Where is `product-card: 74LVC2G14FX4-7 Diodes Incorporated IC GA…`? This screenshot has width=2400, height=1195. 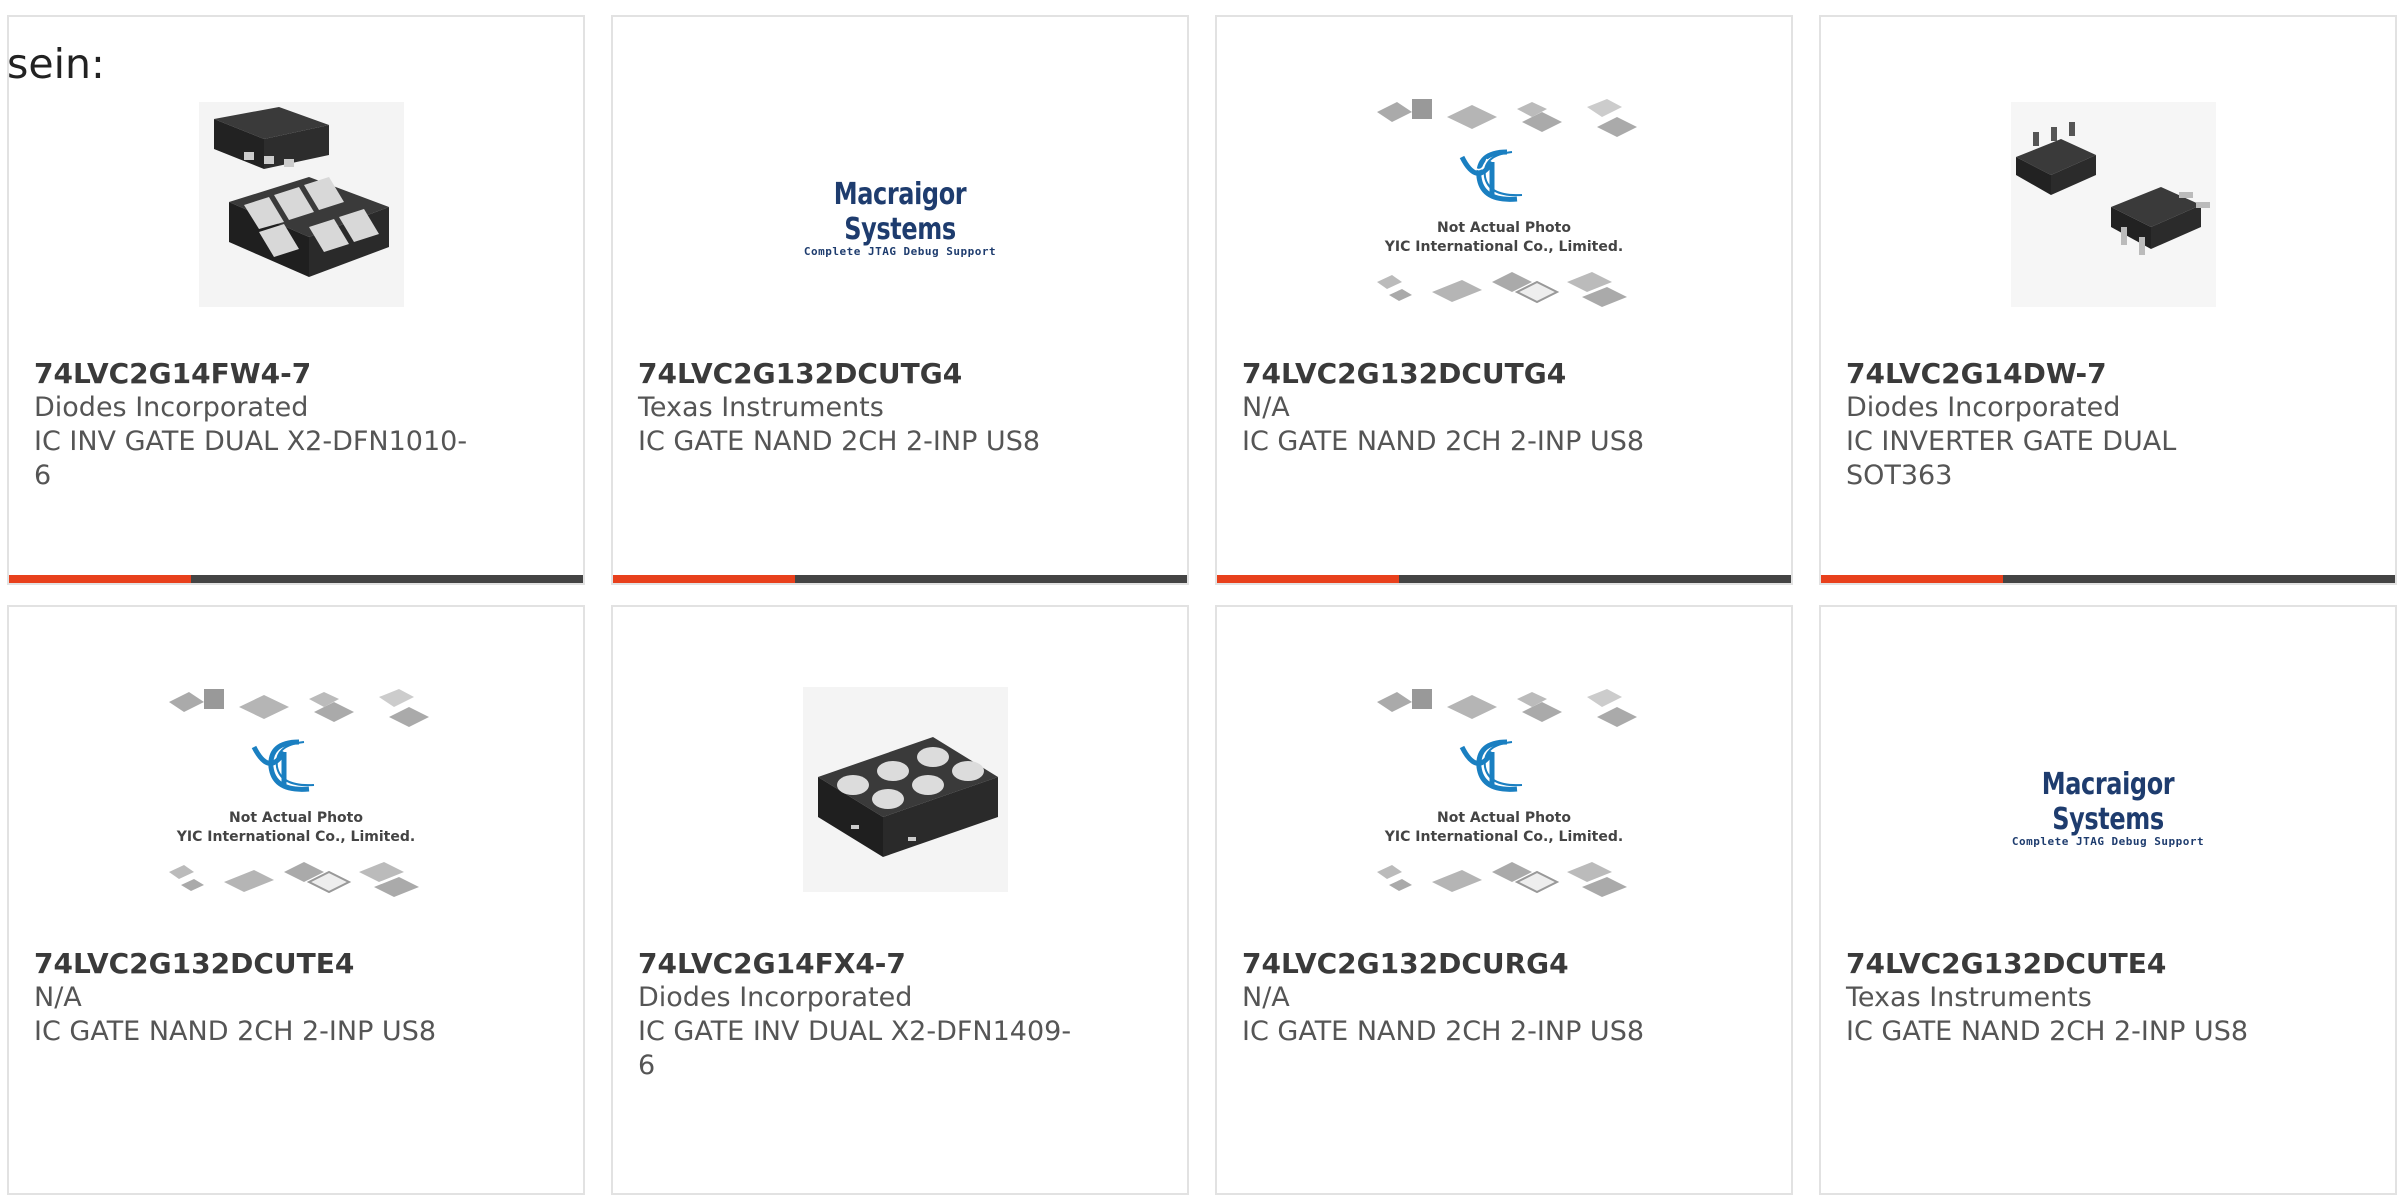 product-card: 74LVC2G14FX4-7 Diodes Incorporated IC GA… is located at coordinates (900, 900).